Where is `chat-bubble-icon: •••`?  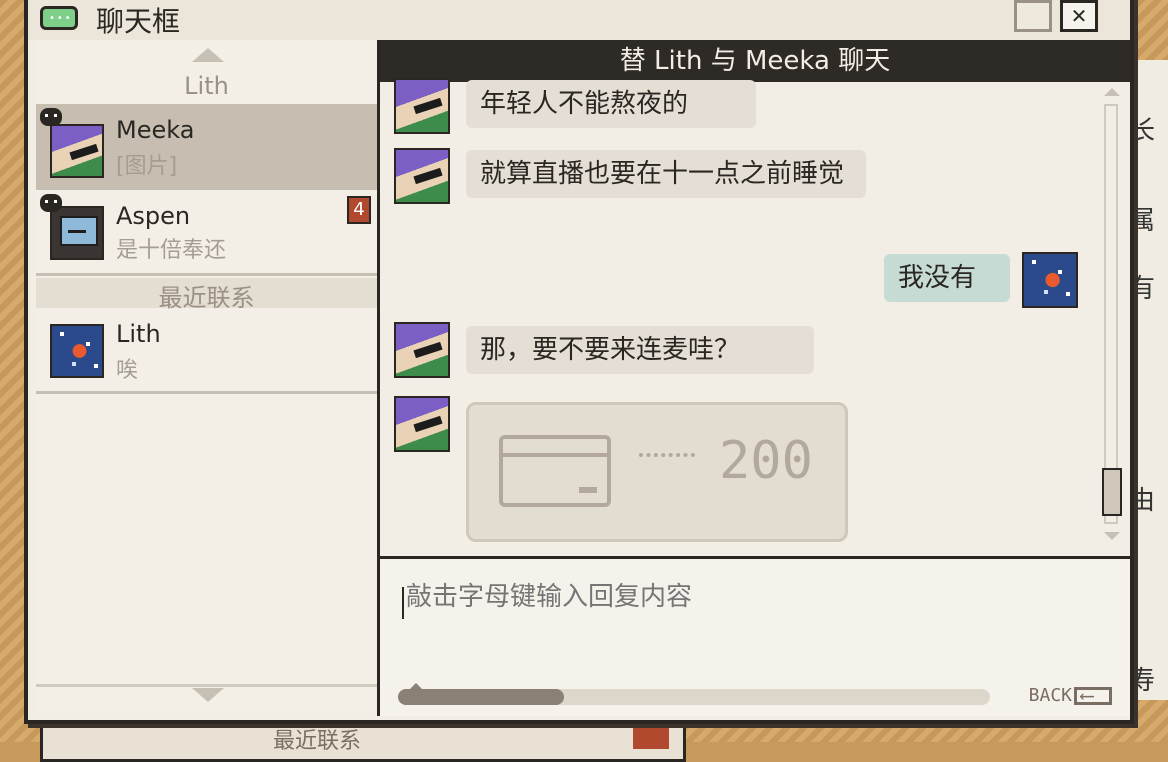 chat-bubble-icon: ••• is located at coordinates (59, 18).